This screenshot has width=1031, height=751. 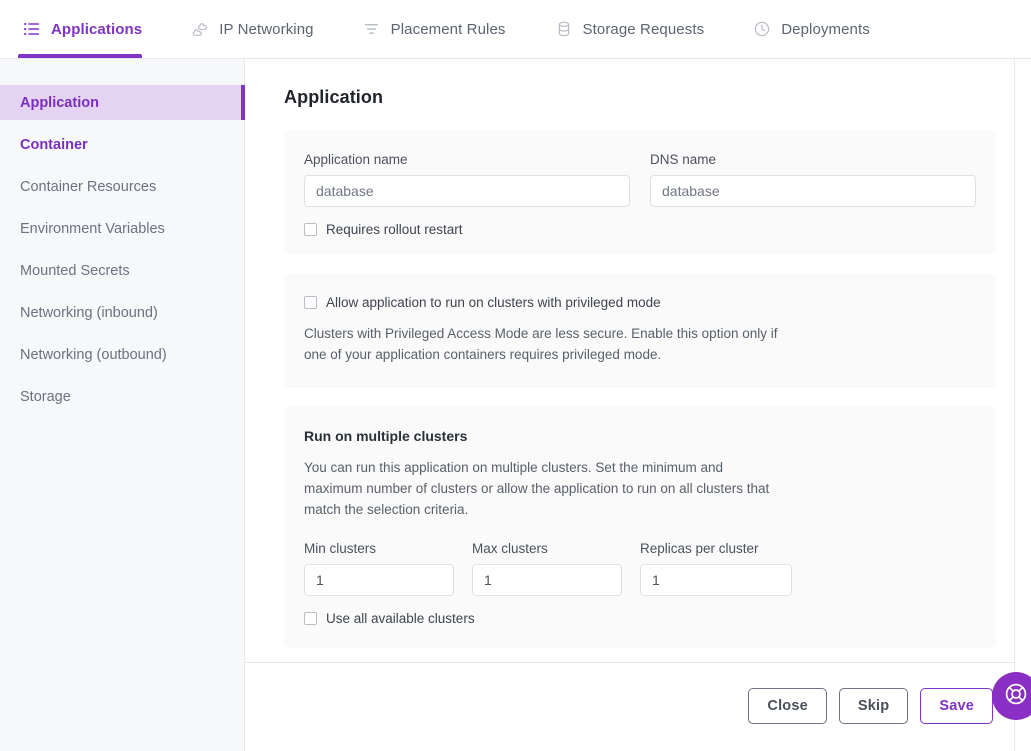 I want to click on tab-deployments: Deployments, so click(x=820, y=29).